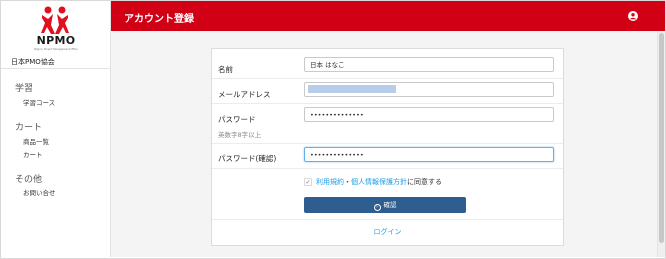 Image resolution: width=666 pixels, height=259 pixels. What do you see at coordinates (29, 180) in the screenshot?
I see `nav-section-other: その他` at bounding box center [29, 180].